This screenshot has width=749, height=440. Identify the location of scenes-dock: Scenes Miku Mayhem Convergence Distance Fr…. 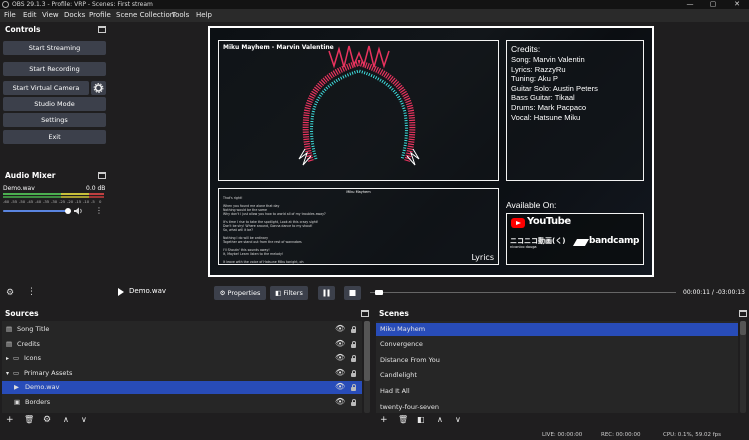
(561, 369).